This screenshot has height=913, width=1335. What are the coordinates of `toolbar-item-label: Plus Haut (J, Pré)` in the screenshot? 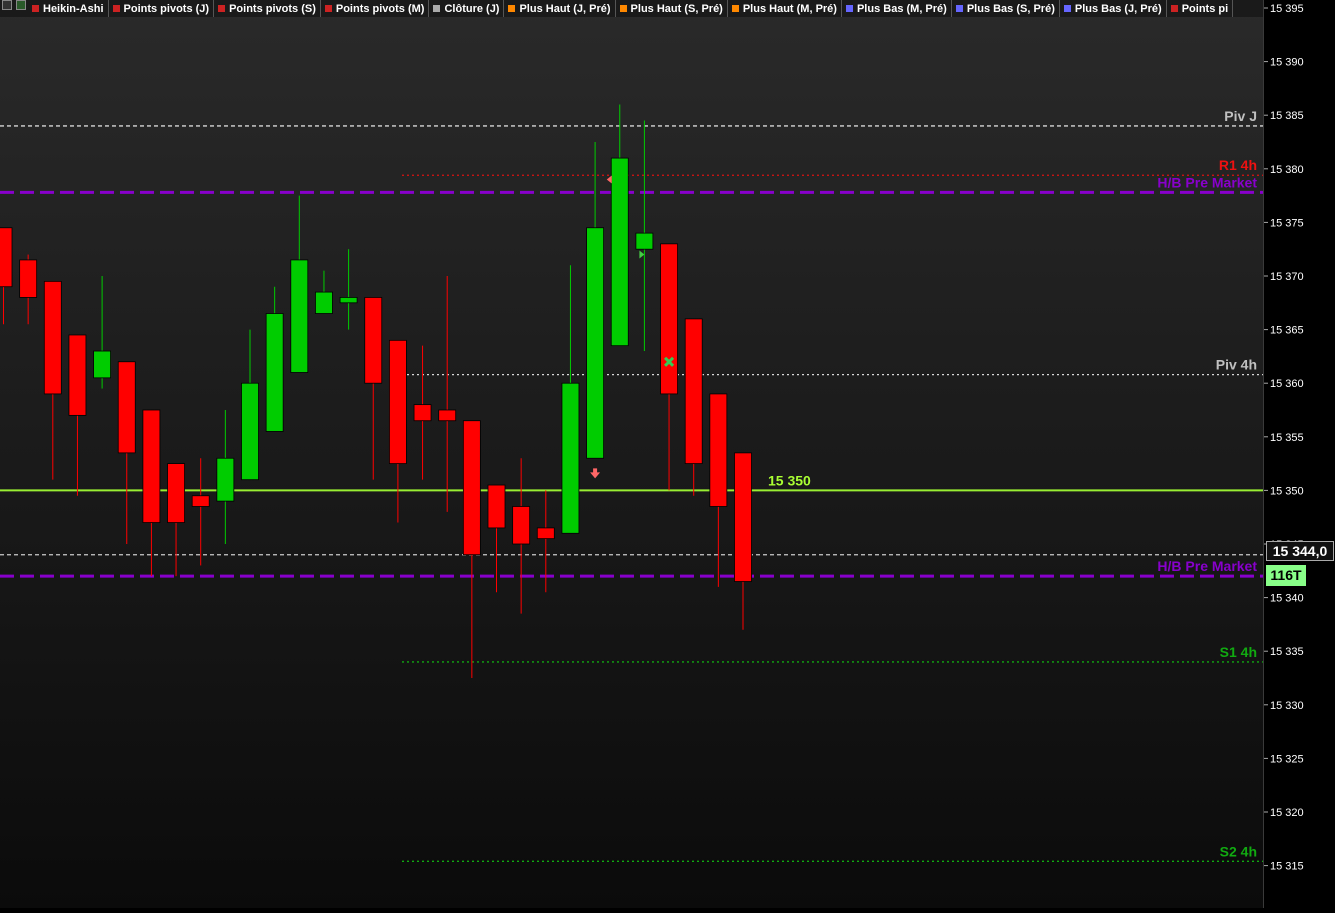 It's located at (565, 8).